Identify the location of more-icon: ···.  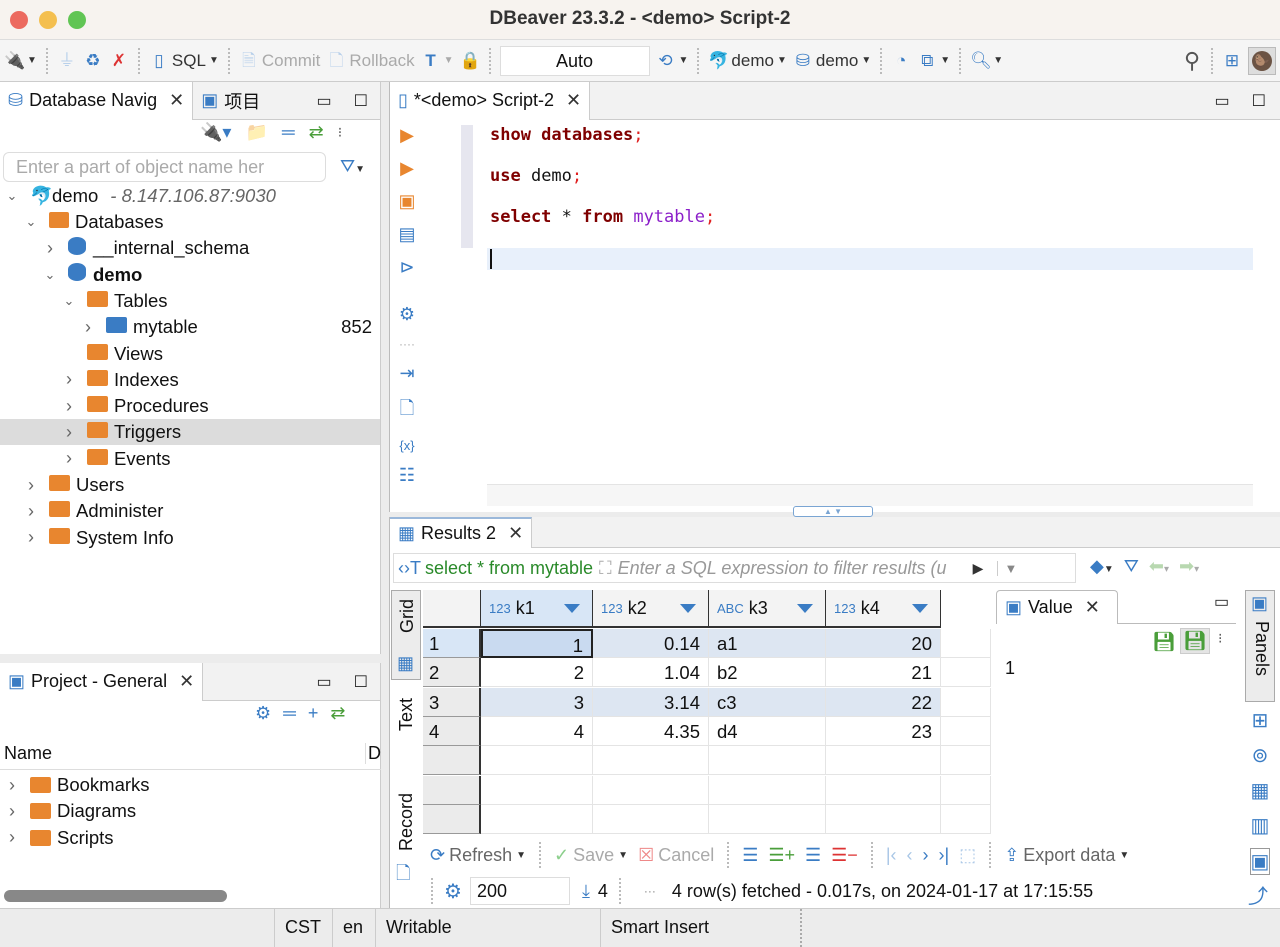
(650, 891).